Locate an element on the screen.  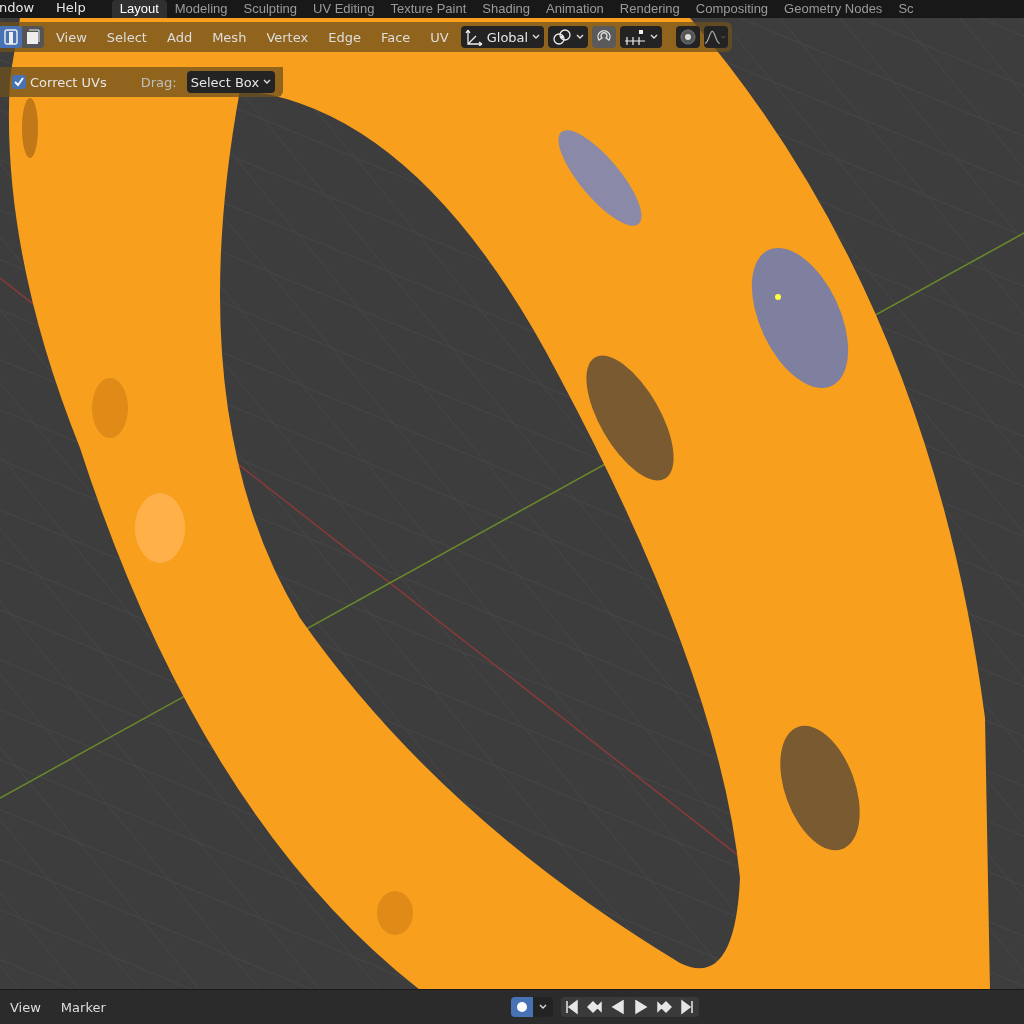
menu-item: Help is located at coordinates (72, 9).